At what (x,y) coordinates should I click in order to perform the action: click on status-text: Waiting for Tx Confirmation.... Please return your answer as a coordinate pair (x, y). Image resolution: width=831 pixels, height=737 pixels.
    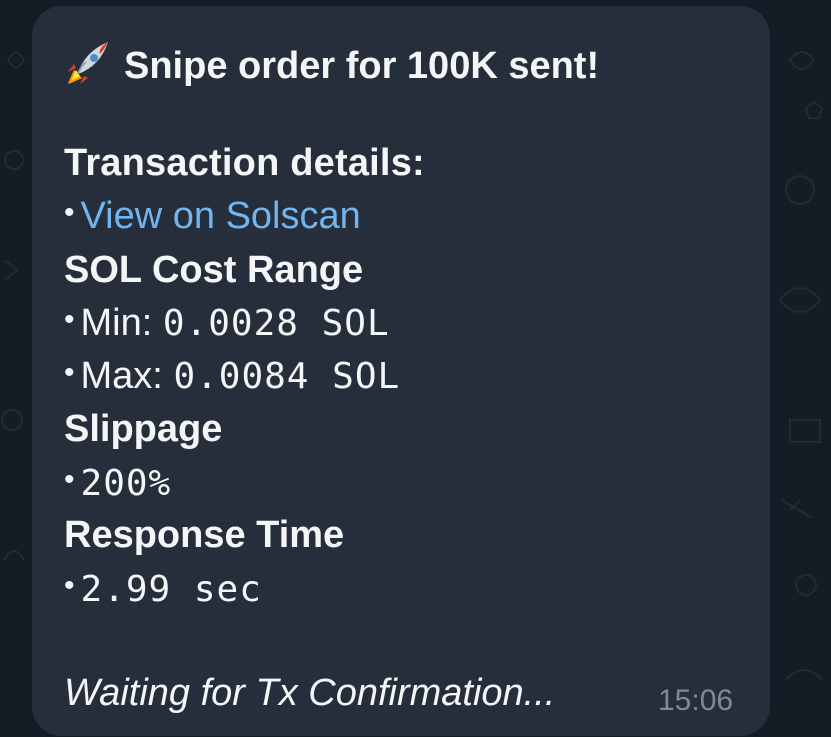
    Looking at the image, I should click on (310, 693).